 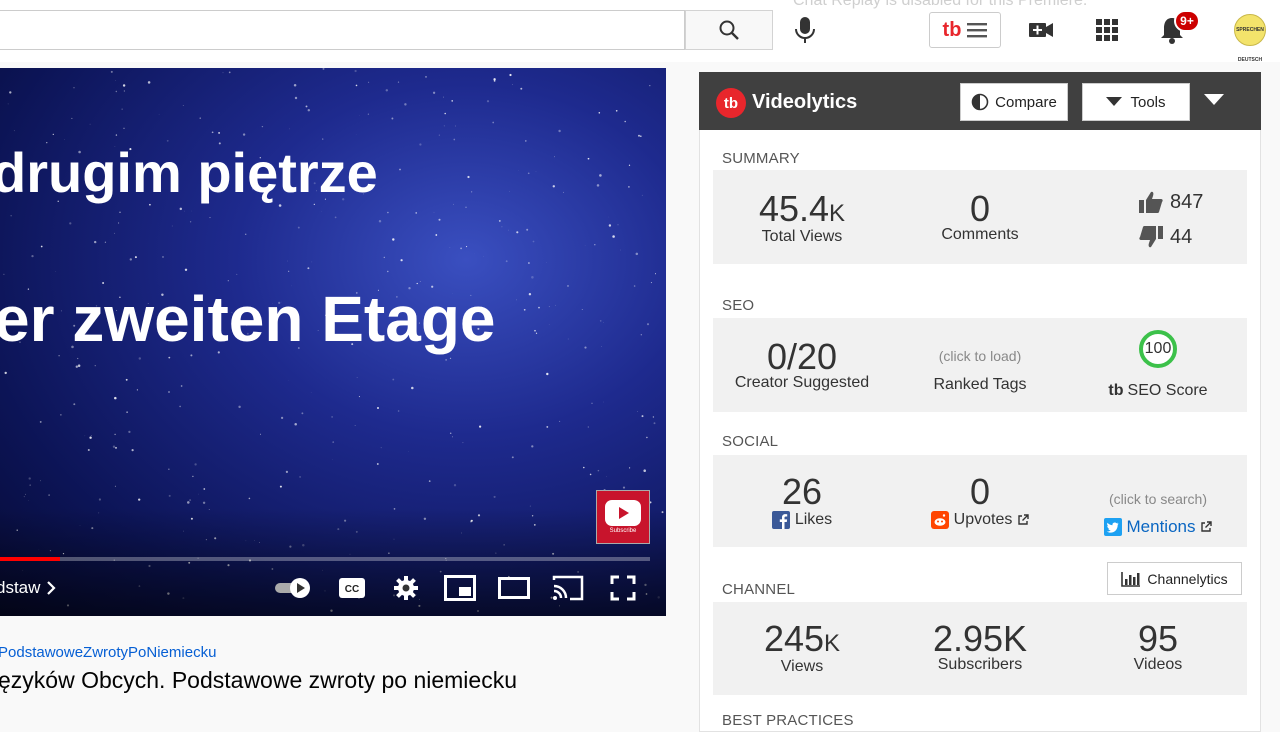 I want to click on total-views-stat: 45.4K Total Views, so click(x=802, y=217).